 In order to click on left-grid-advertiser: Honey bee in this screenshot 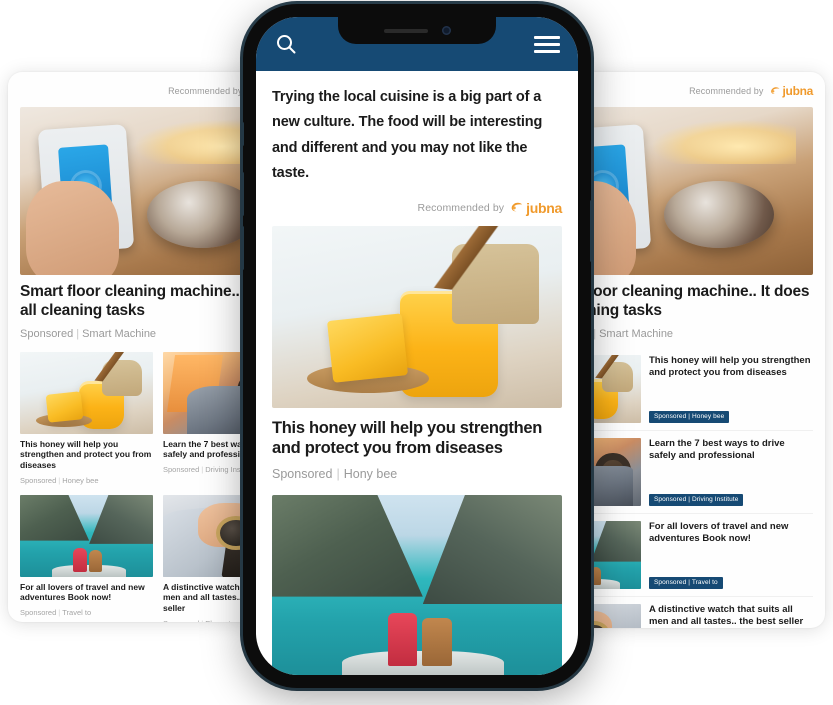, I will do `click(80, 480)`.